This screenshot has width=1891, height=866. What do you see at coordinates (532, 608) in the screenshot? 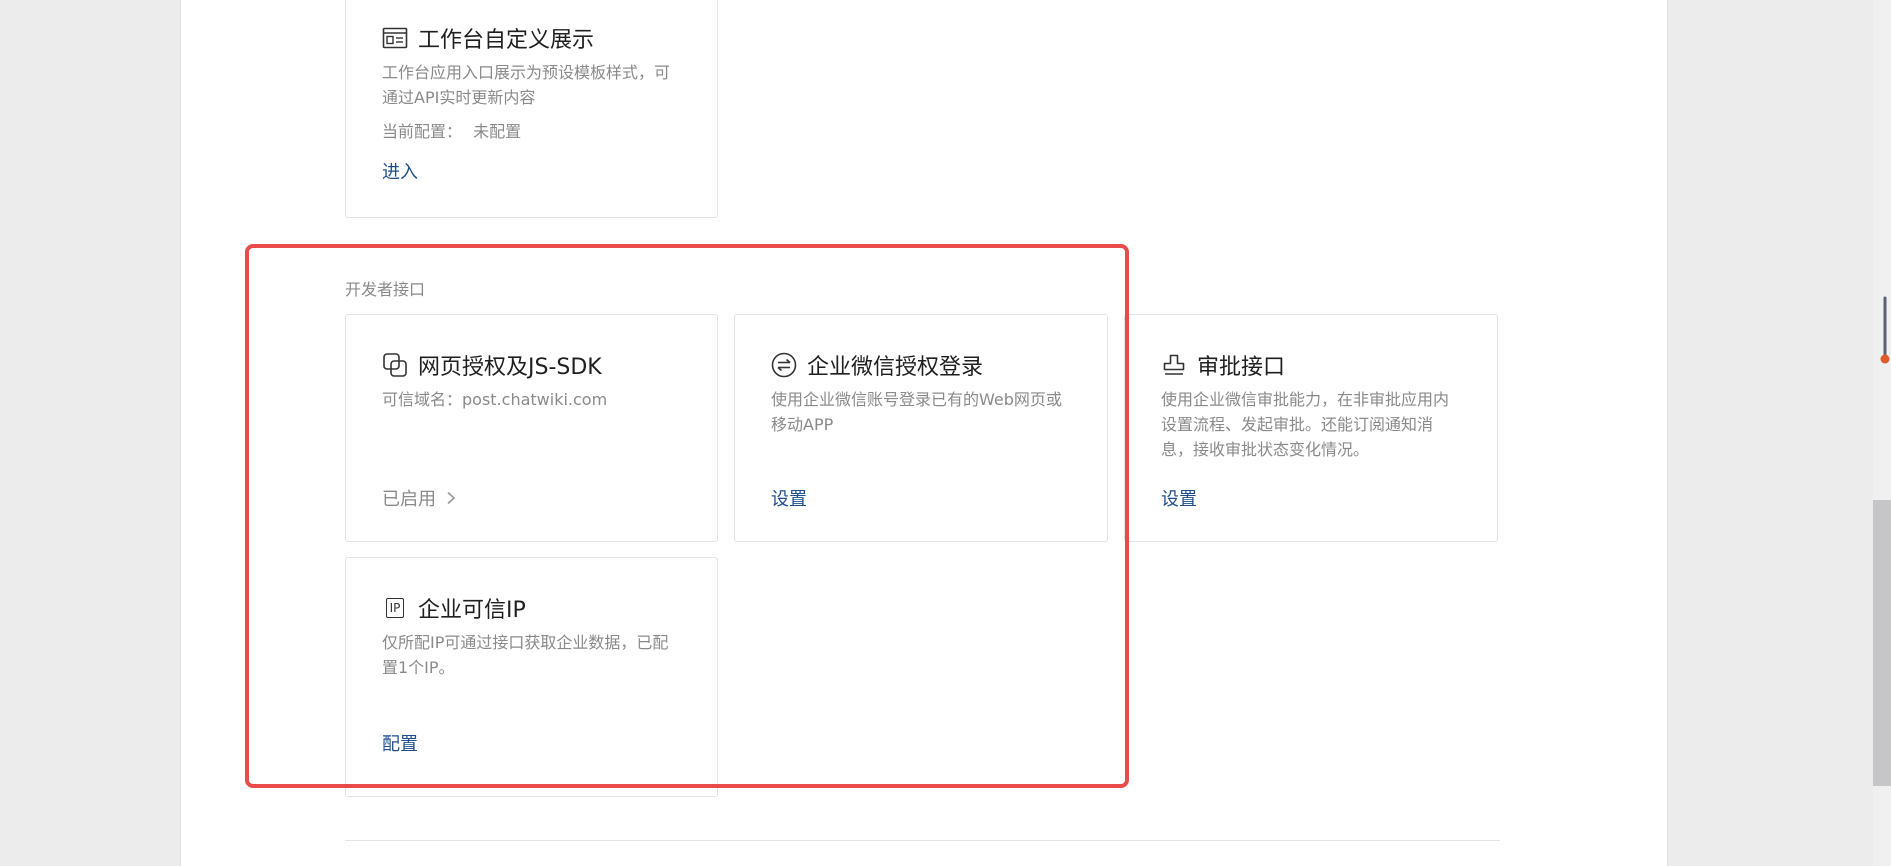
I see `card-header: IP 企业可信IP` at bounding box center [532, 608].